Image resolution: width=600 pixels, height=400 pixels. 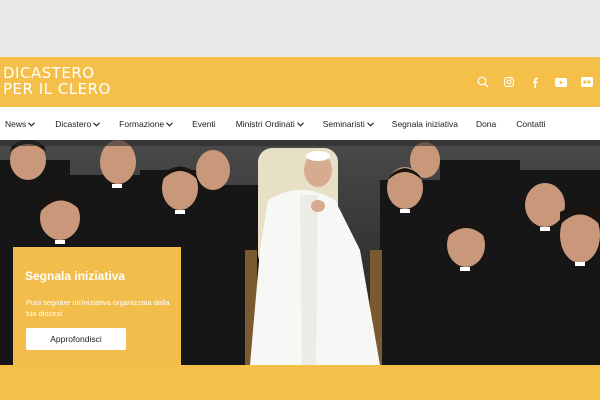 I want to click on site-logo: DICASTERO PER IL CLERO, so click(x=57, y=81).